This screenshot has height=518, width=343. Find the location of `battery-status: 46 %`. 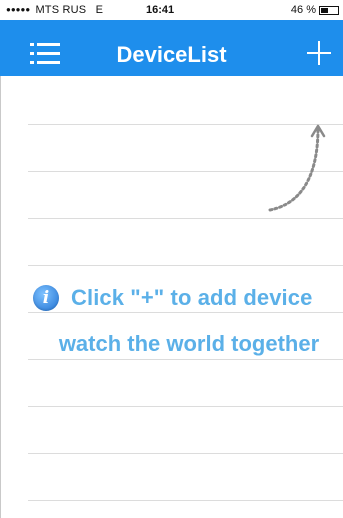

battery-status: 46 % is located at coordinates (315, 10).